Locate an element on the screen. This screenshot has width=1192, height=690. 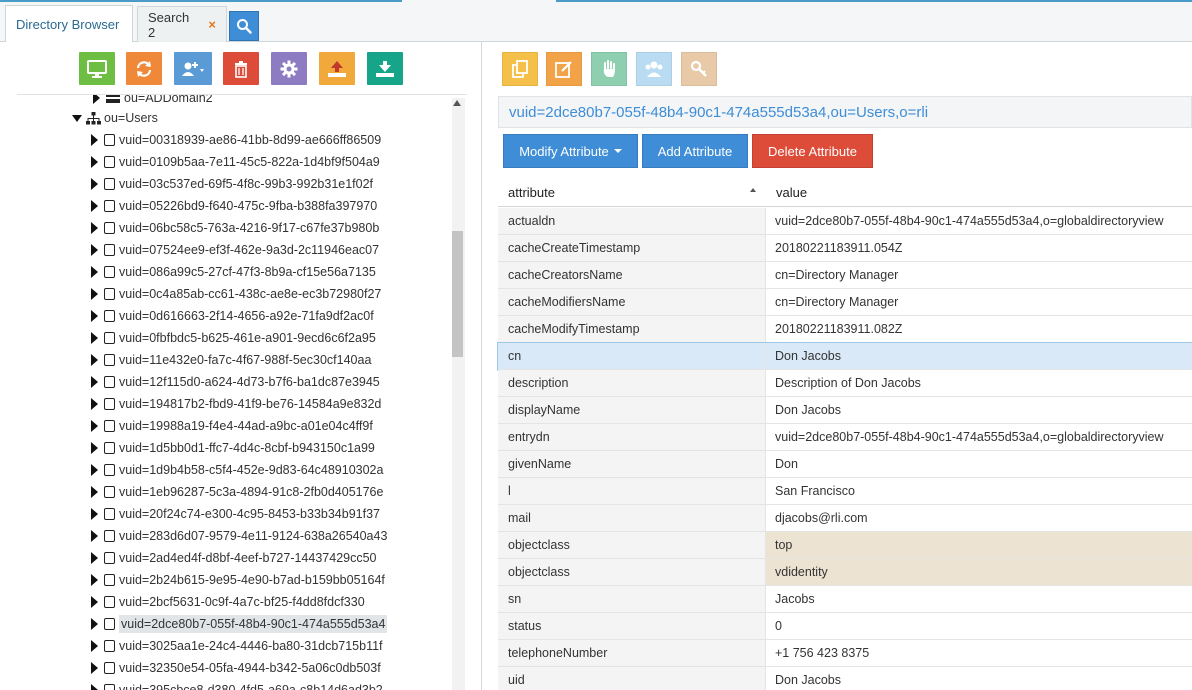
delete-button is located at coordinates (241, 68).